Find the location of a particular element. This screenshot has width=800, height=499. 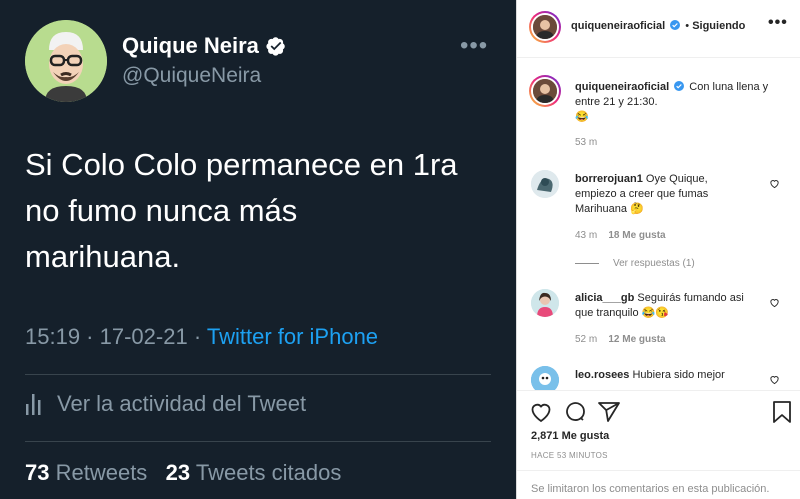

tweet-source-link: Twitter for iPhone is located at coordinates (292, 336).